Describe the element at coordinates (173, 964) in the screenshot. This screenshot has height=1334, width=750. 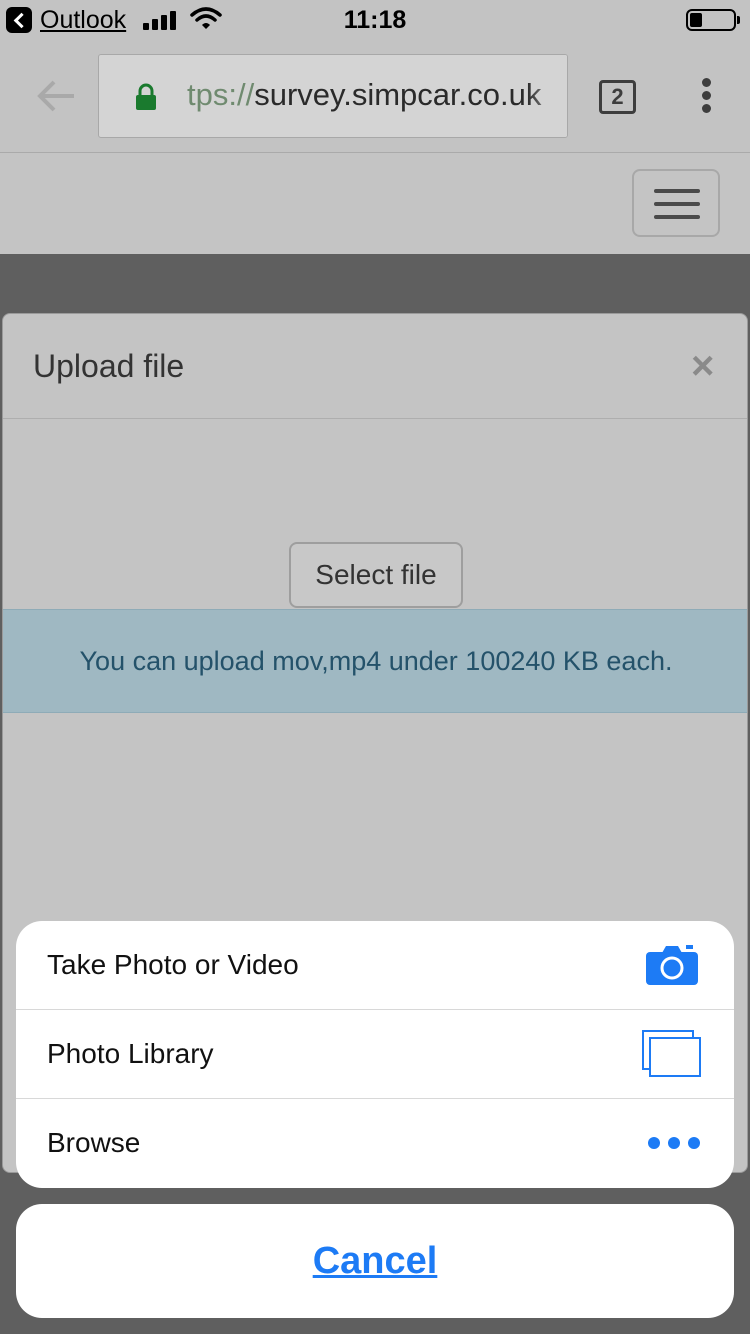
I see `take-photo-label: Take Photo or Video` at that location.